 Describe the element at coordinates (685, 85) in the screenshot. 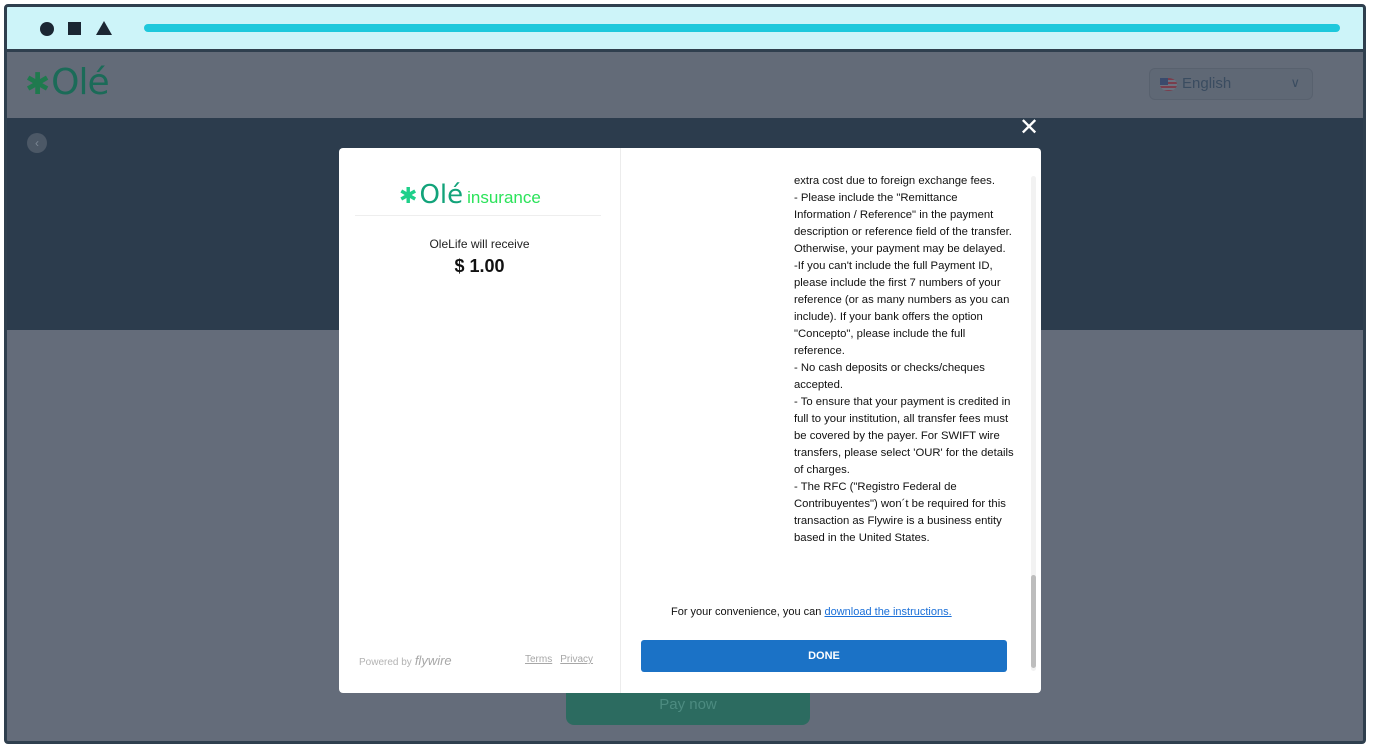

I see `page-header: ✱Olé English ∨` at that location.